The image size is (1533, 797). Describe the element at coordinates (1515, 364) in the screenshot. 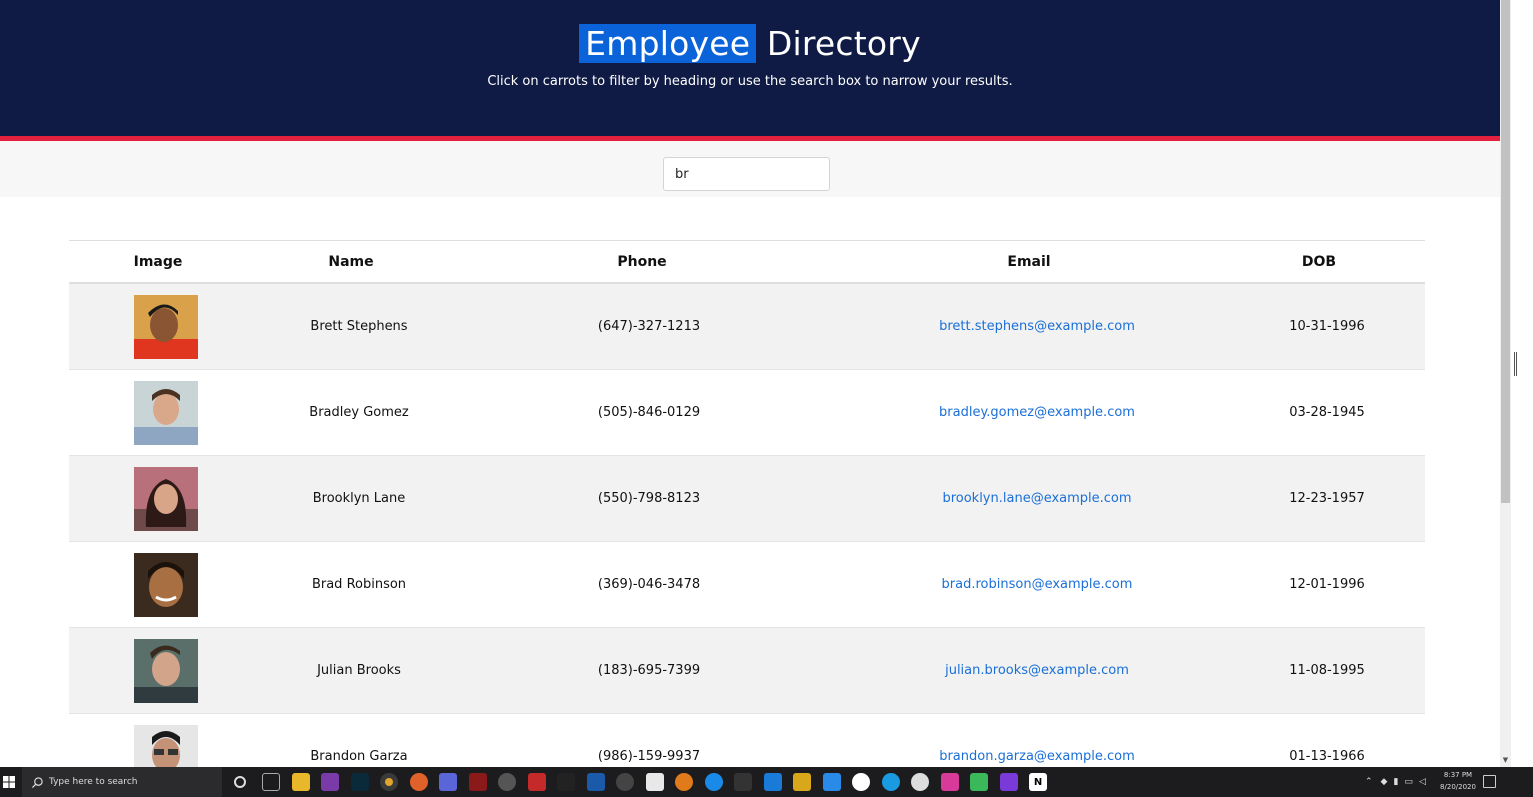

I see `resize-handle-icon` at that location.